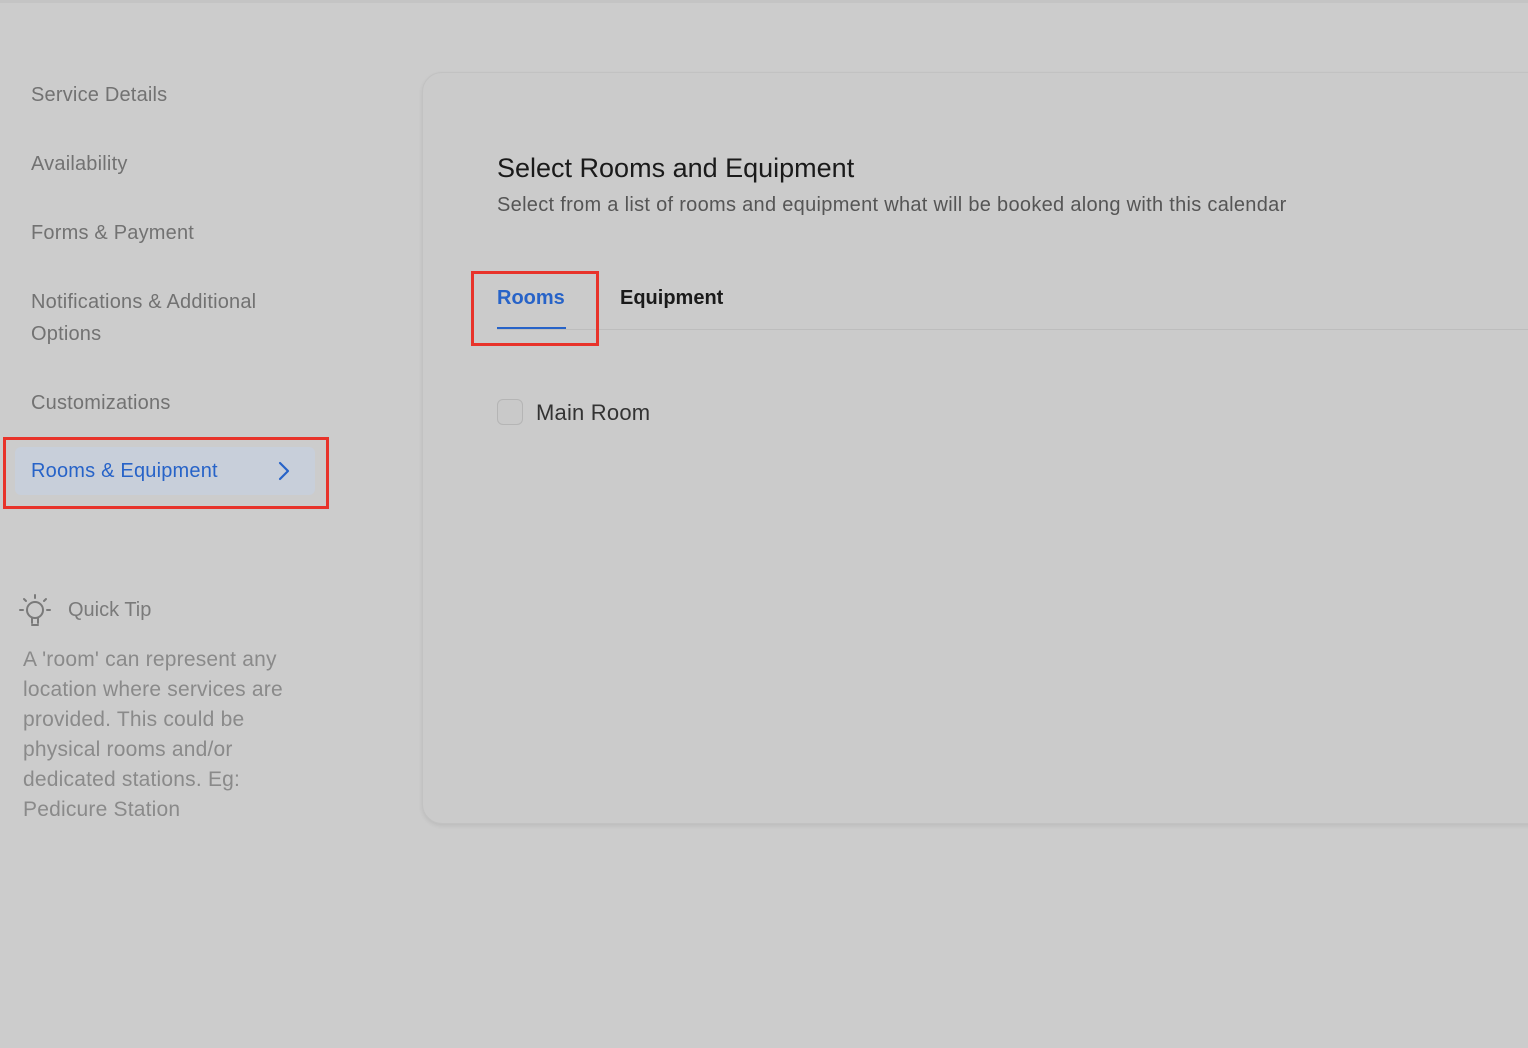  What do you see at coordinates (676, 168) in the screenshot?
I see `page-title: Select Rooms and Equipment` at bounding box center [676, 168].